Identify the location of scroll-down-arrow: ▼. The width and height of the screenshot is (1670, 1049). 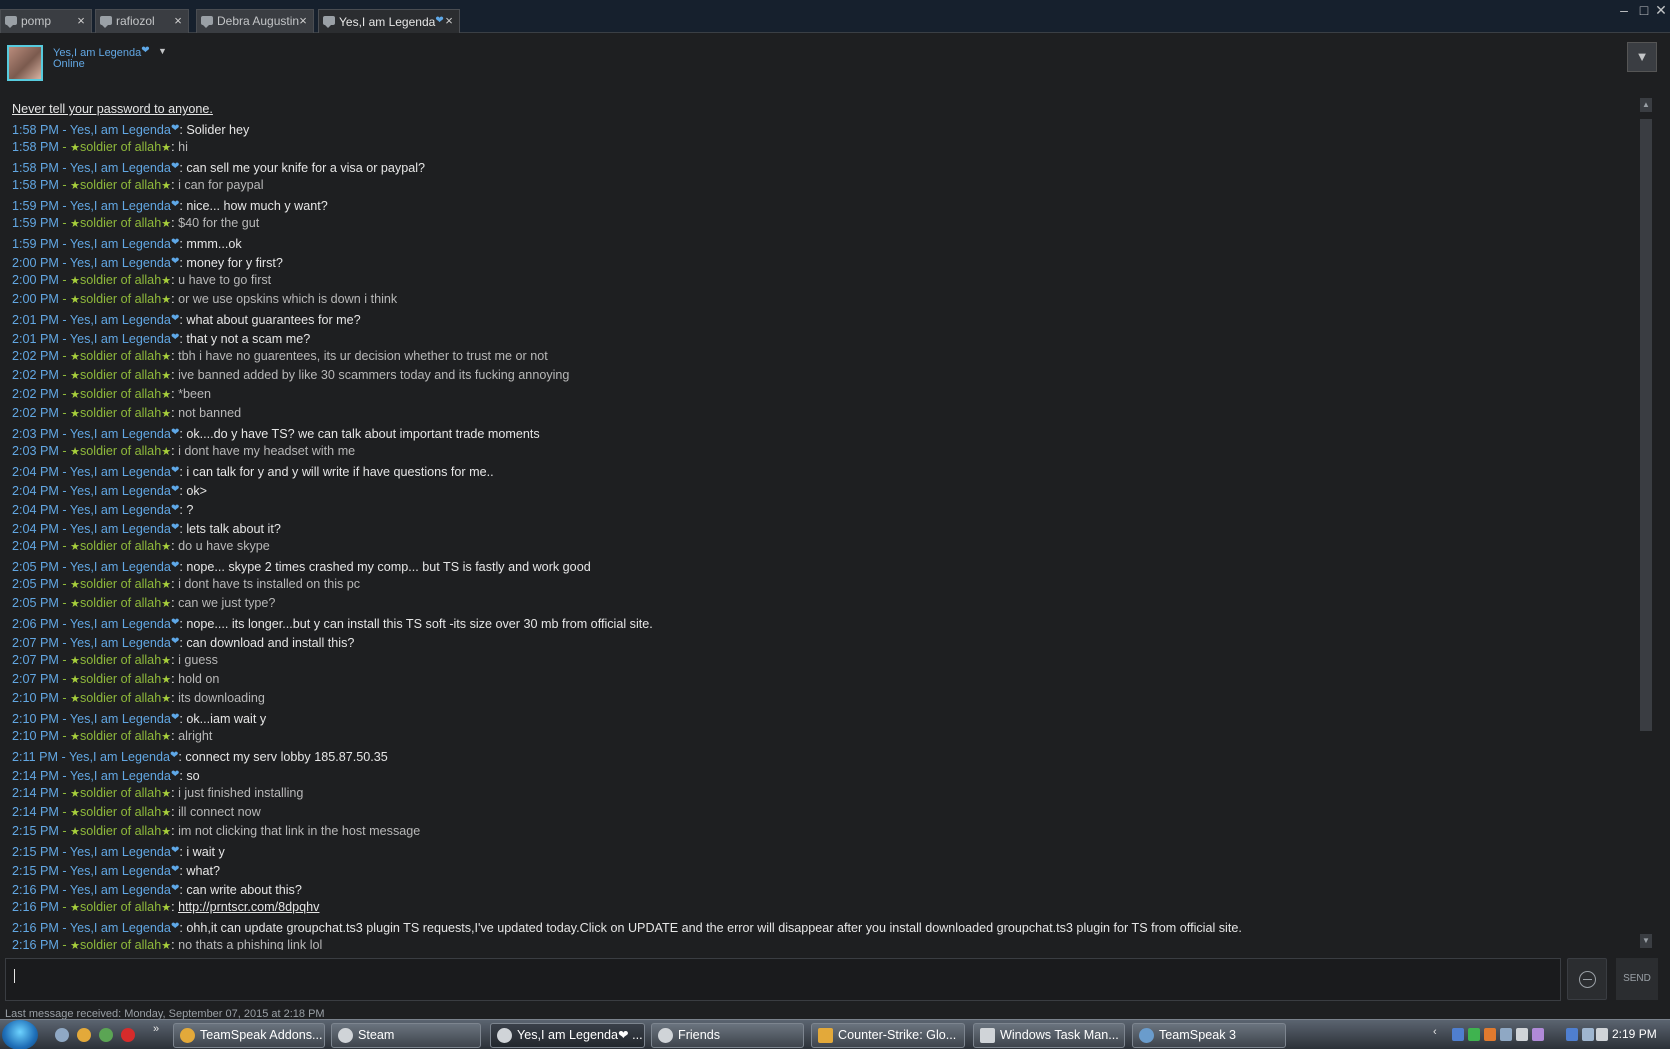
(1646, 941).